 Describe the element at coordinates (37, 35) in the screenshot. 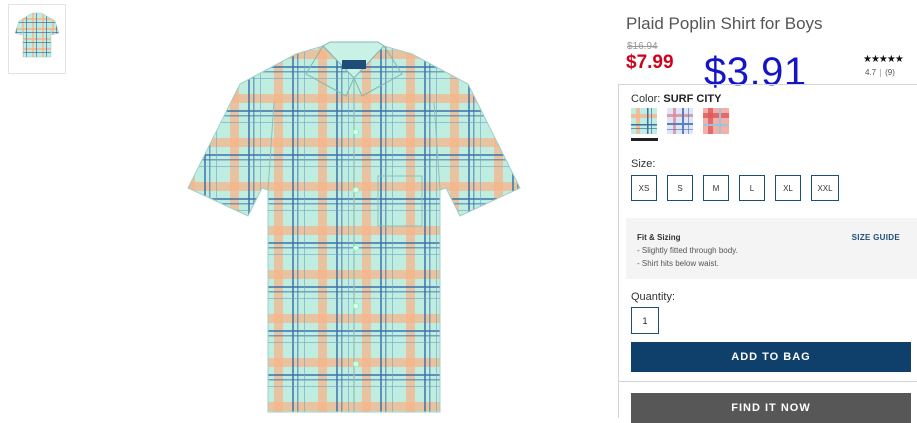

I see `thumbnail-shirt-image` at that location.